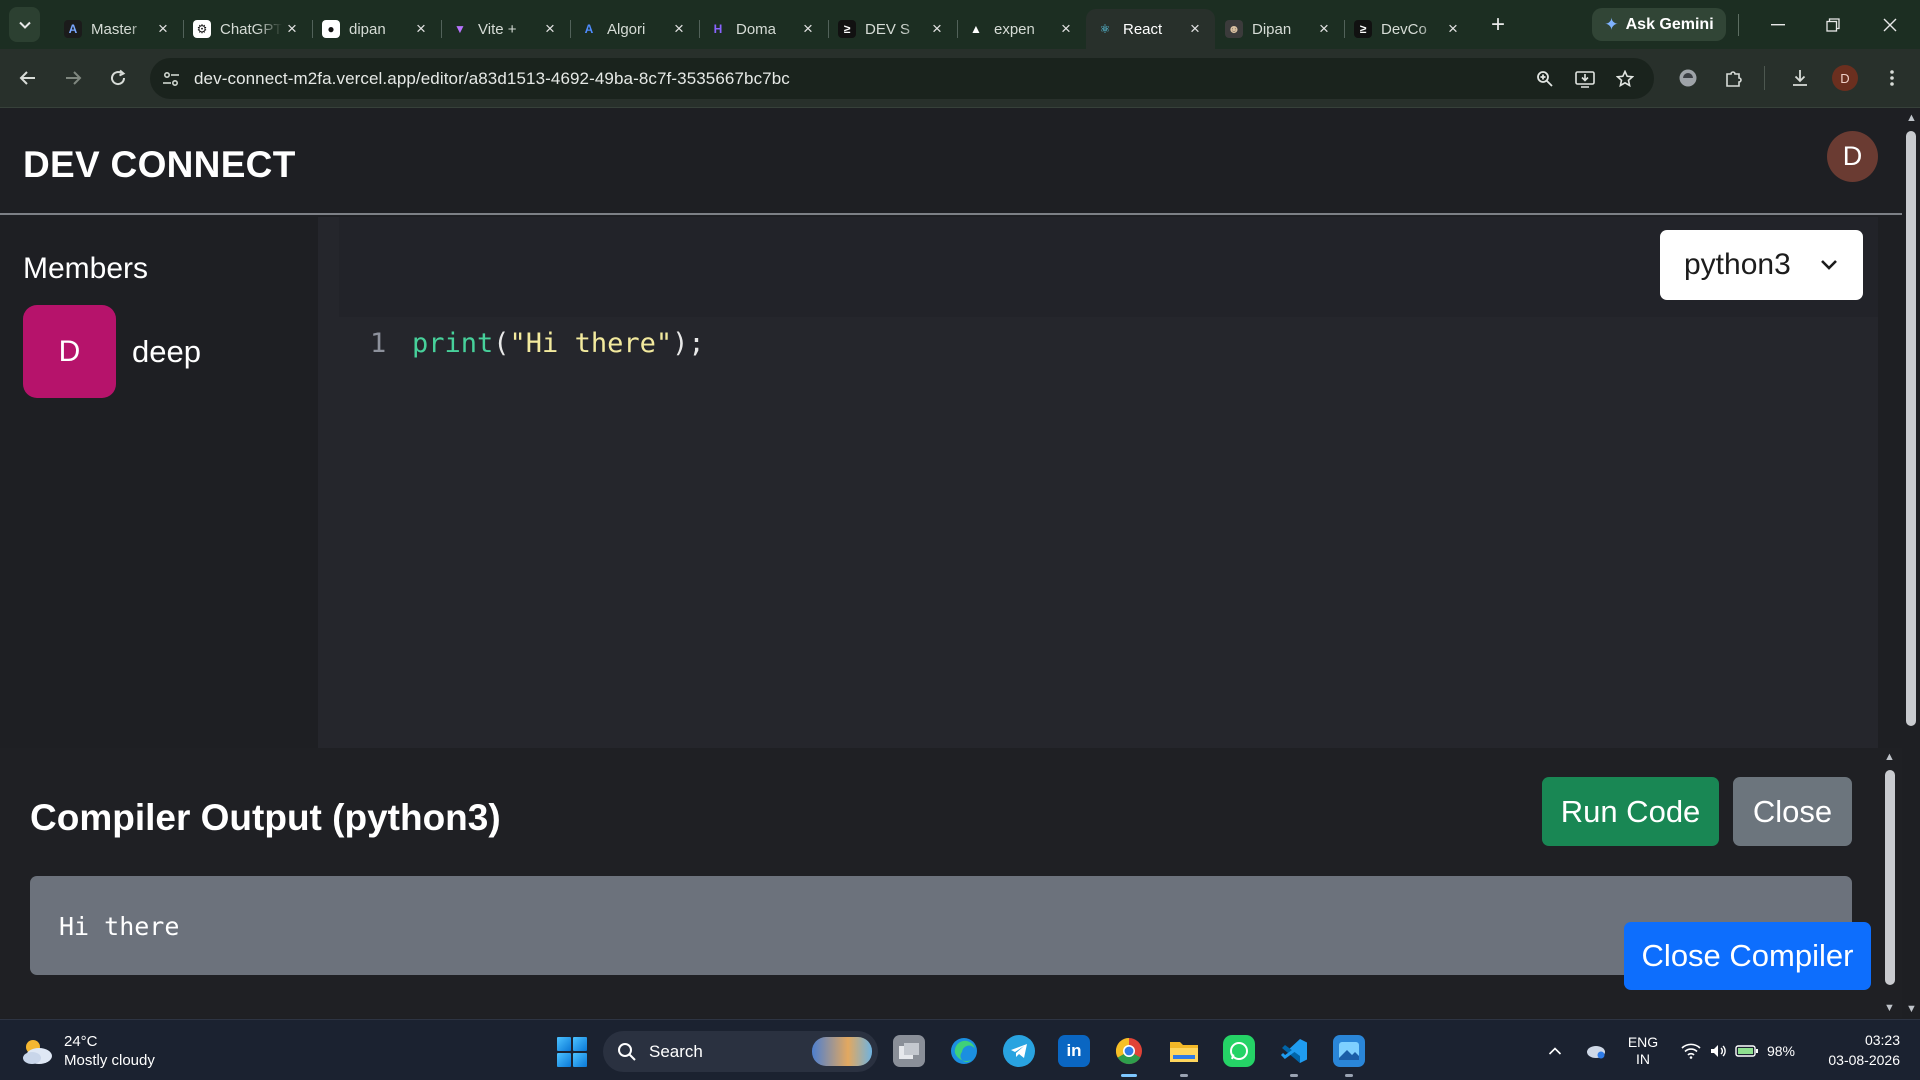 The height and width of the screenshot is (1080, 1920). I want to click on profile-avatar: D, so click(1845, 78).